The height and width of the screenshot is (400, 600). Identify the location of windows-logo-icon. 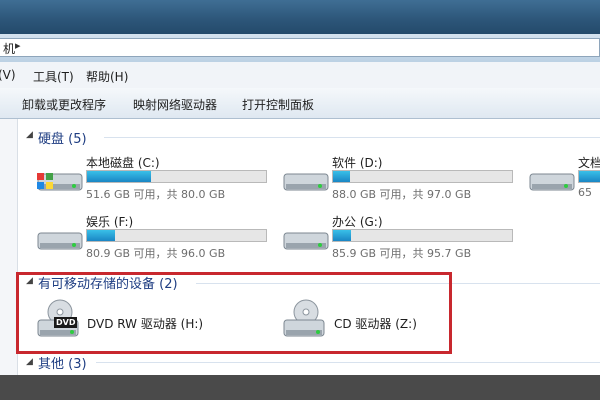
(45, 181).